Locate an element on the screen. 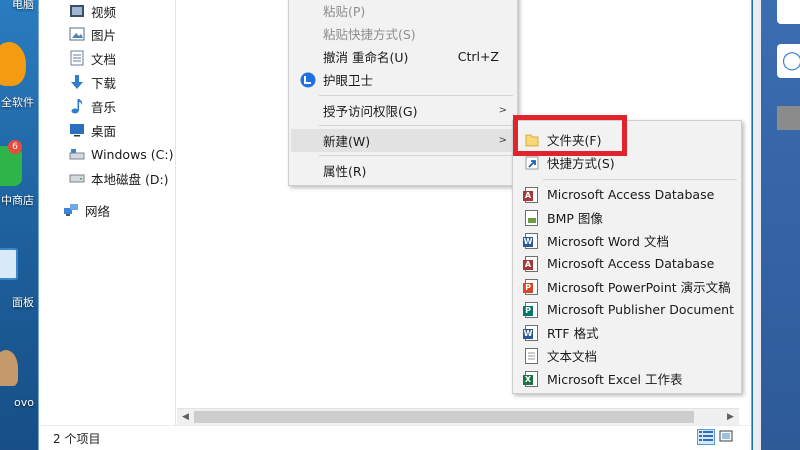 This screenshot has width=800, height=450. submenu-item-publisher: P Microsoft Publisher Document is located at coordinates (627, 309).